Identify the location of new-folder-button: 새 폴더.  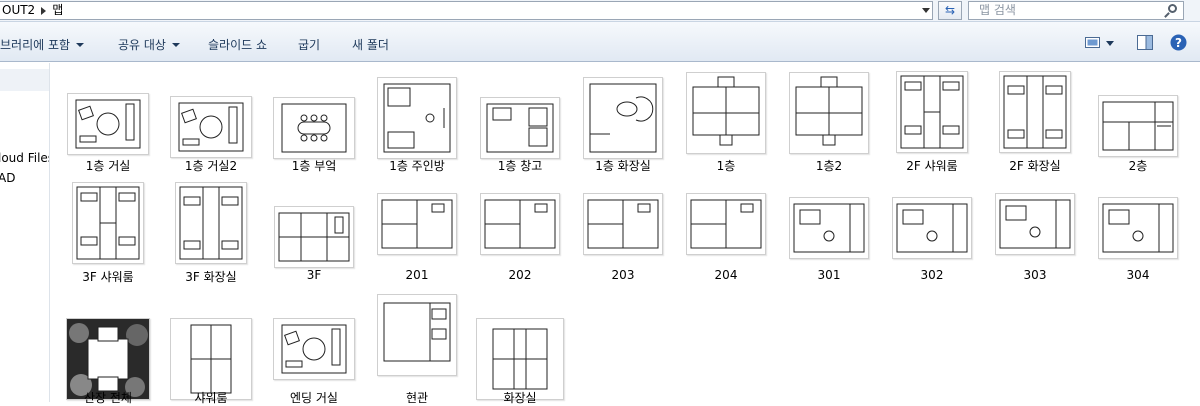
(370, 44).